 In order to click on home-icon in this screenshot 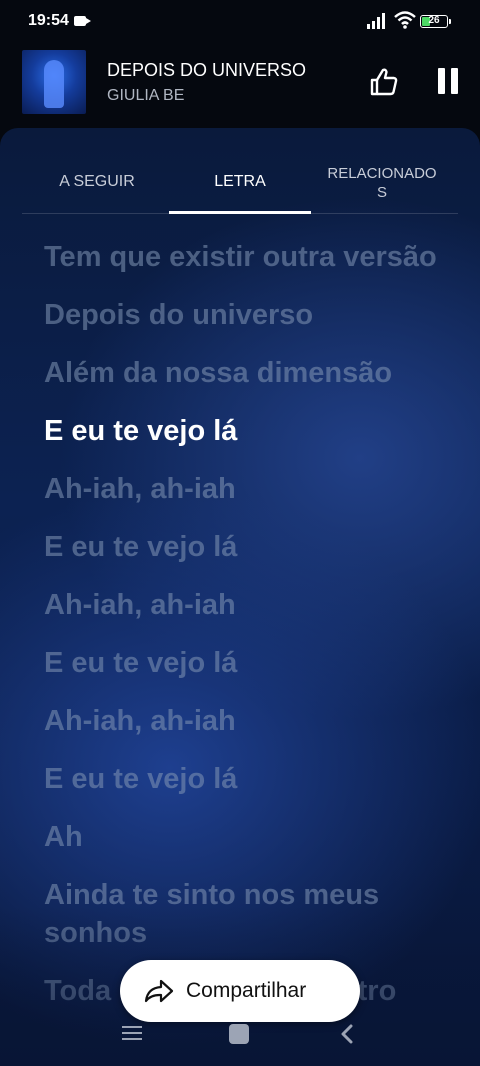, I will do `click(239, 1034)`.